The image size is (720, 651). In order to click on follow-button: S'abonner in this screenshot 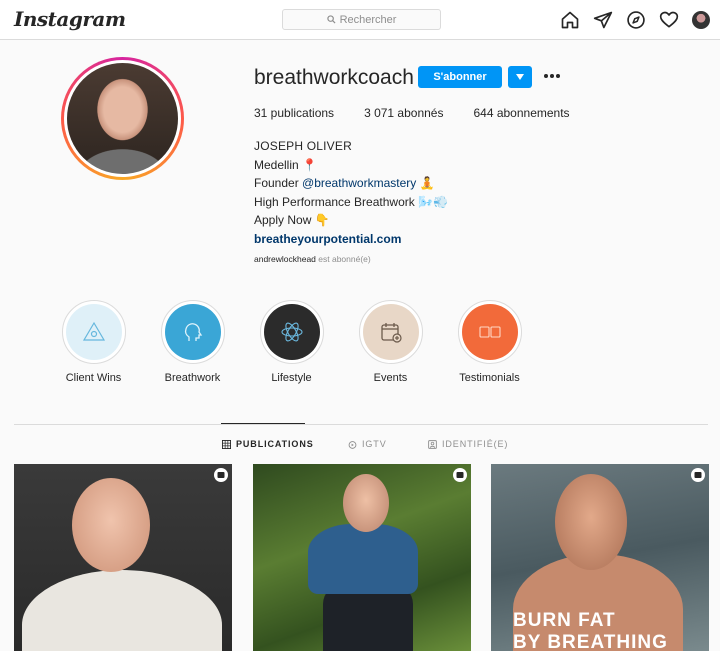, I will do `click(460, 77)`.